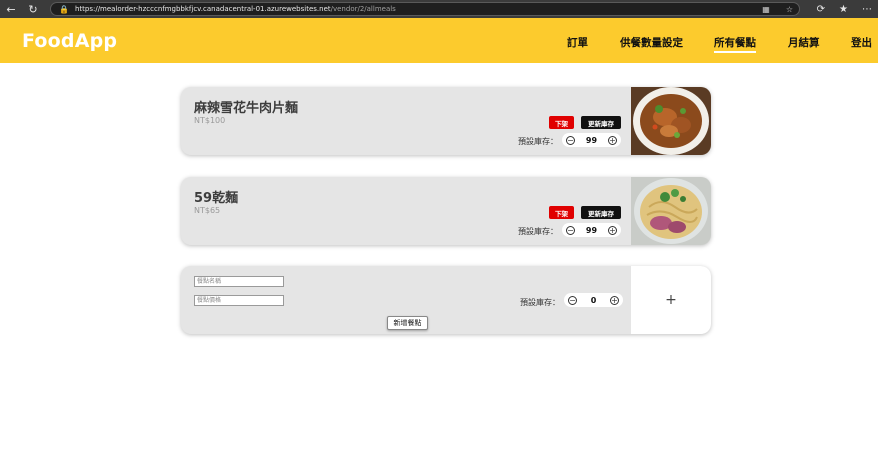  What do you see at coordinates (821, 9) in the screenshot?
I see `extensions-icon: ⟳` at bounding box center [821, 9].